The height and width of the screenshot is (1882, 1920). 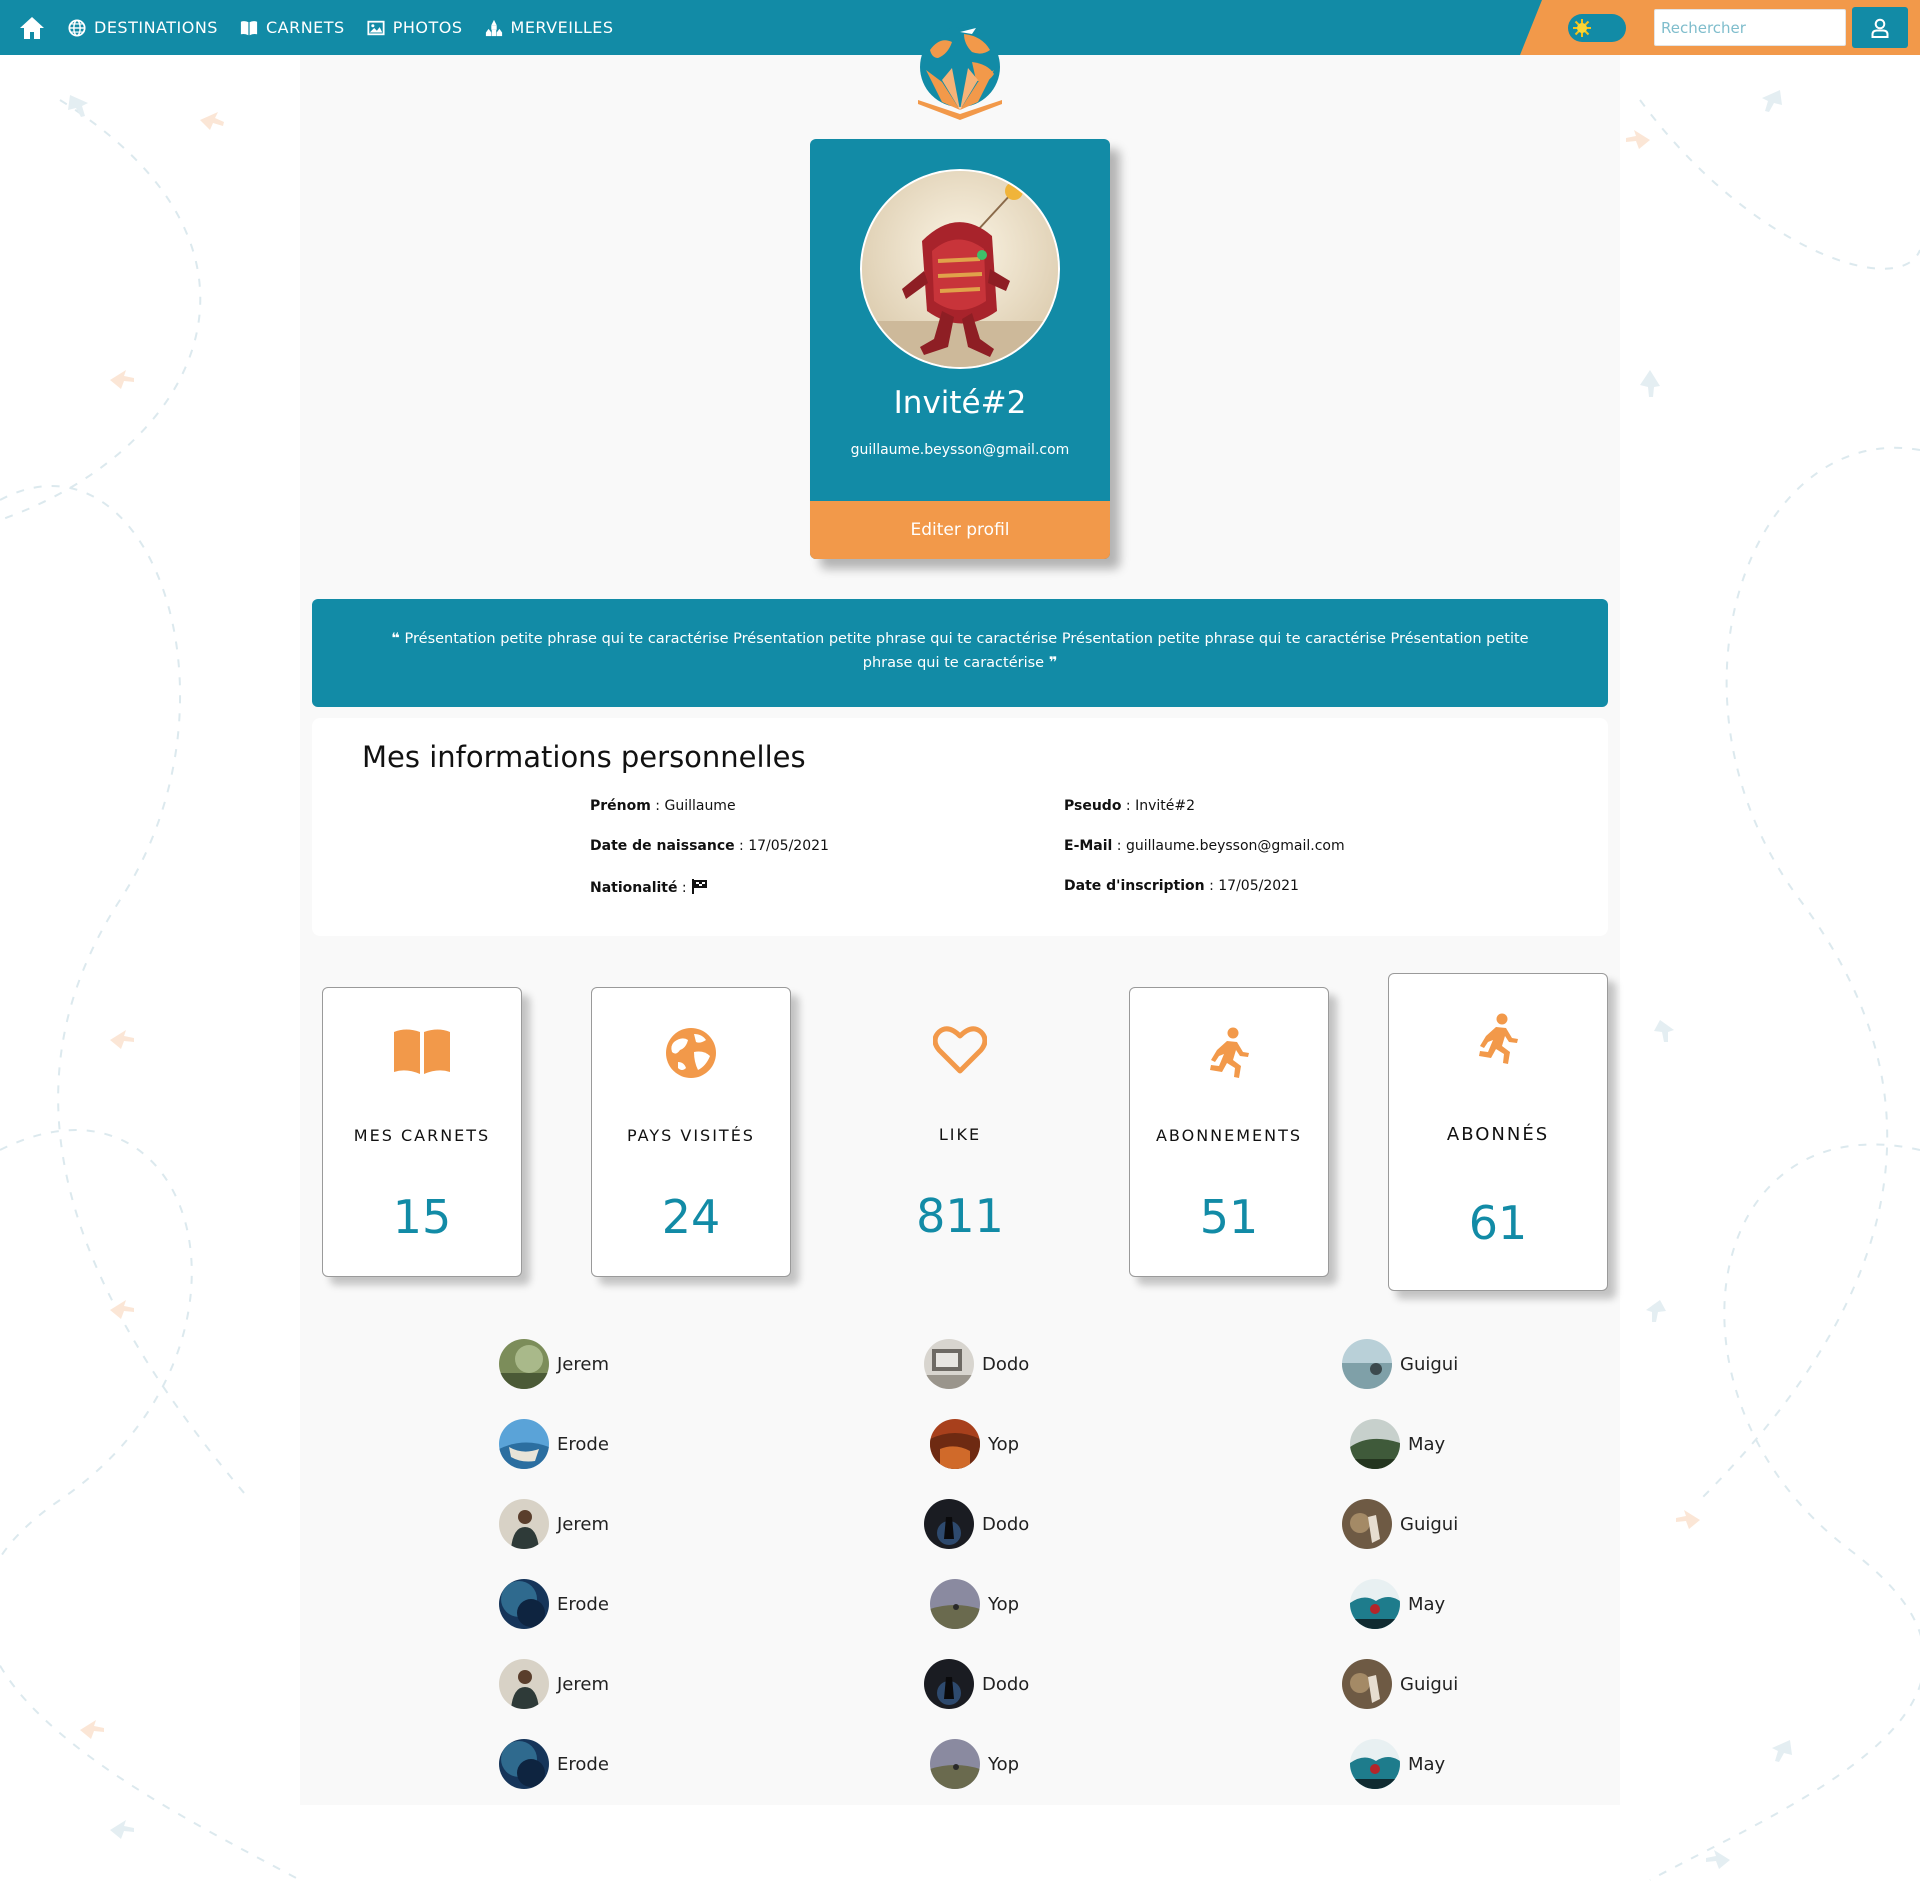 I want to click on earth-icon, so click(x=691, y=1053).